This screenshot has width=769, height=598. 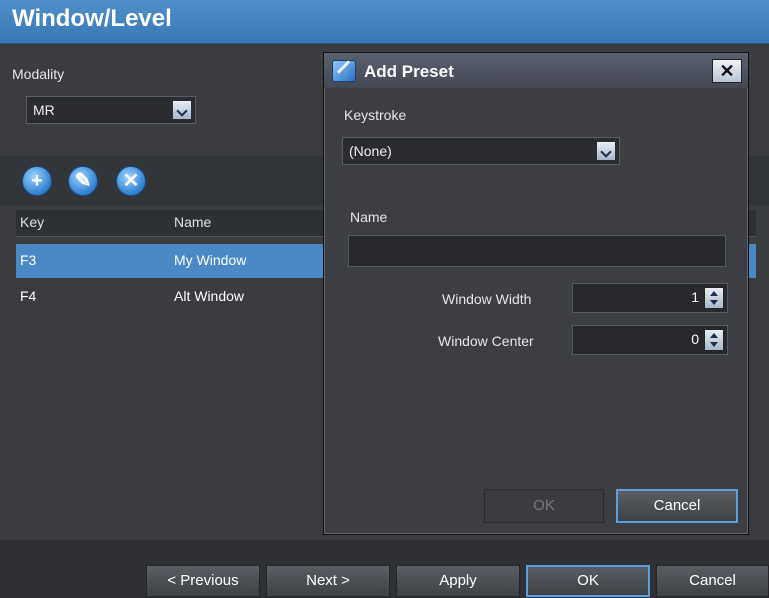 What do you see at coordinates (650, 298) in the screenshot?
I see `window-width-stepper: 1` at bounding box center [650, 298].